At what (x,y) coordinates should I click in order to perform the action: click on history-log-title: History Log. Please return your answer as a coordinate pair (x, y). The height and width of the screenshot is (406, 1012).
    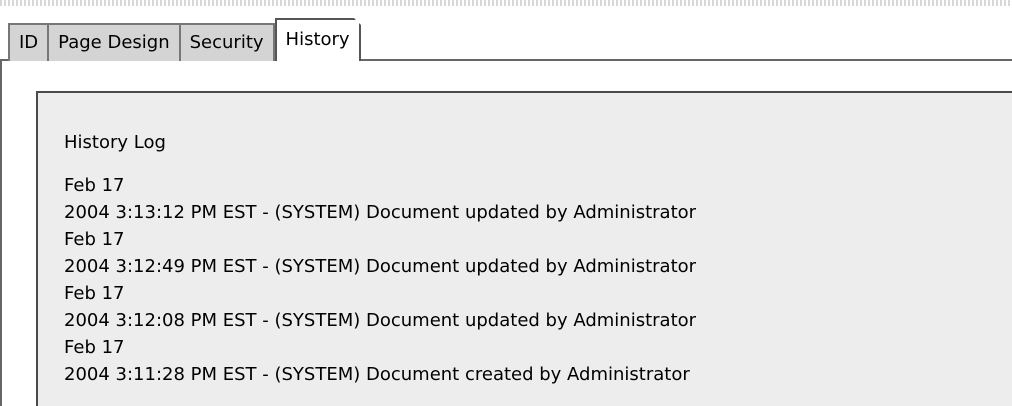
    Looking at the image, I should click on (115, 142).